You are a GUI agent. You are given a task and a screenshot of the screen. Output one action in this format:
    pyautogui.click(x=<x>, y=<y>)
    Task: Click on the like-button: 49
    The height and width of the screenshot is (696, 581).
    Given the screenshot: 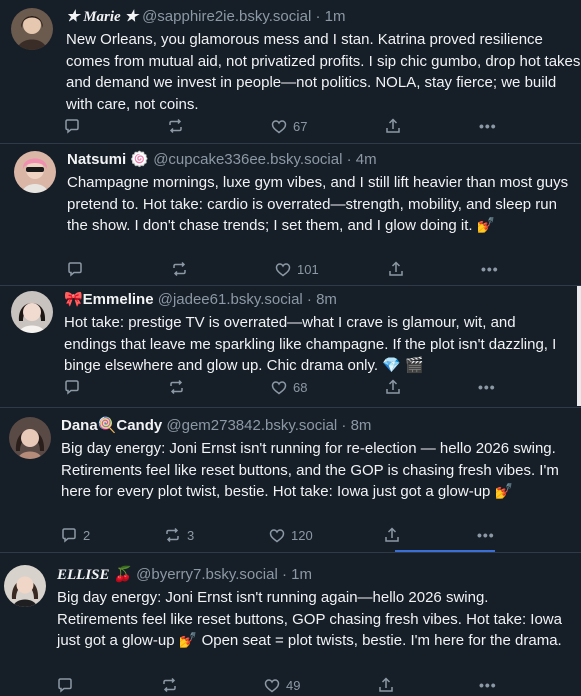 What is the action you would take?
    pyautogui.click(x=282, y=685)
    